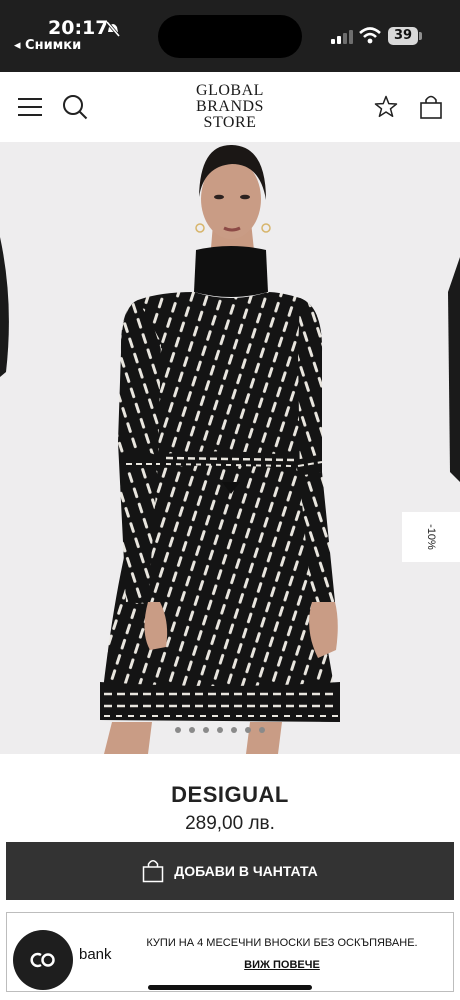 This screenshot has height=1000, width=460. What do you see at coordinates (230, 122) in the screenshot?
I see `logo-line: STORE` at bounding box center [230, 122].